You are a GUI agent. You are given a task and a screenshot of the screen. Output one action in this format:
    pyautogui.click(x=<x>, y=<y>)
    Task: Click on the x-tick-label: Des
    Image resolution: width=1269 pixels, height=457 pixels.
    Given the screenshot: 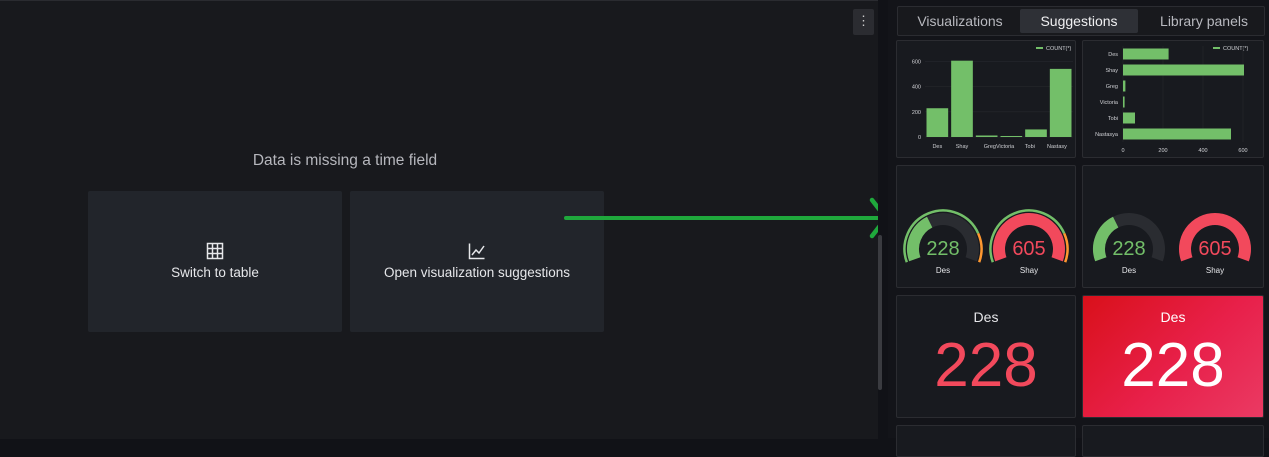 What is the action you would take?
    pyautogui.click(x=937, y=147)
    